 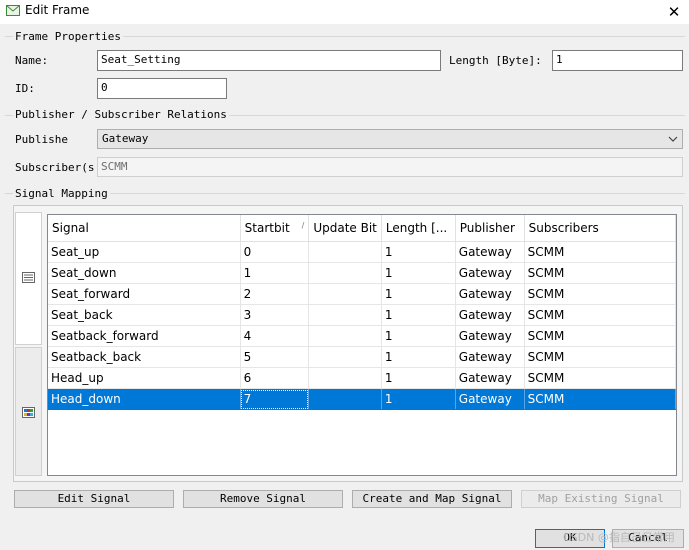 I want to click on remove-signal-button: Remove Signal, so click(x=263, y=499).